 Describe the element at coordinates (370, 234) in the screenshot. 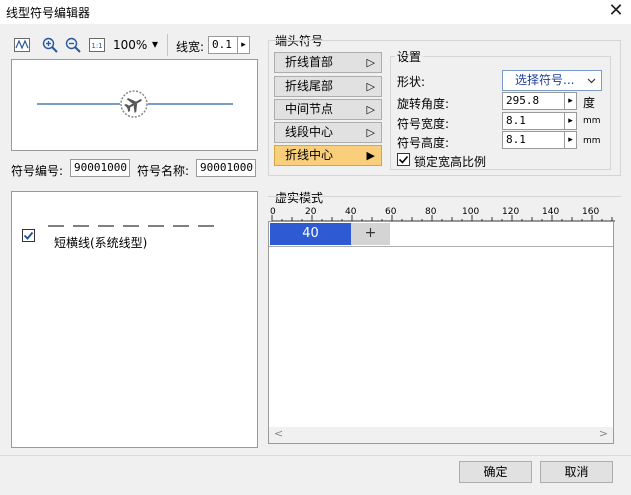

I see `add-segment-button: +` at that location.